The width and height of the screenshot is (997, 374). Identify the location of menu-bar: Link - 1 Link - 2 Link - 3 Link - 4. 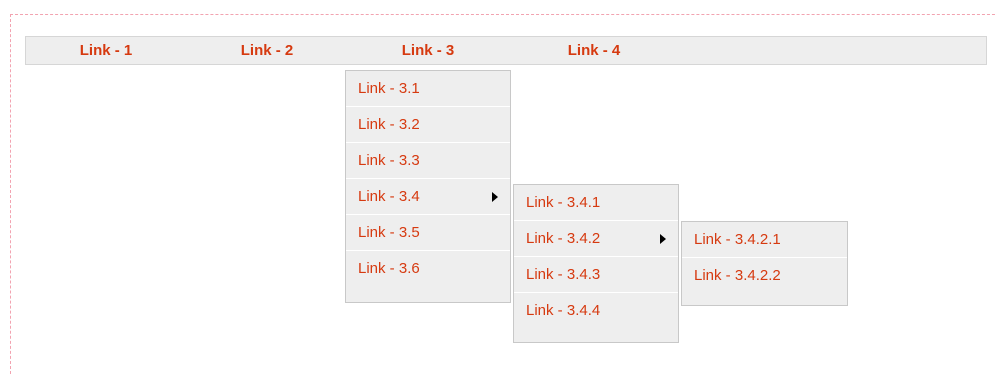
(506, 50).